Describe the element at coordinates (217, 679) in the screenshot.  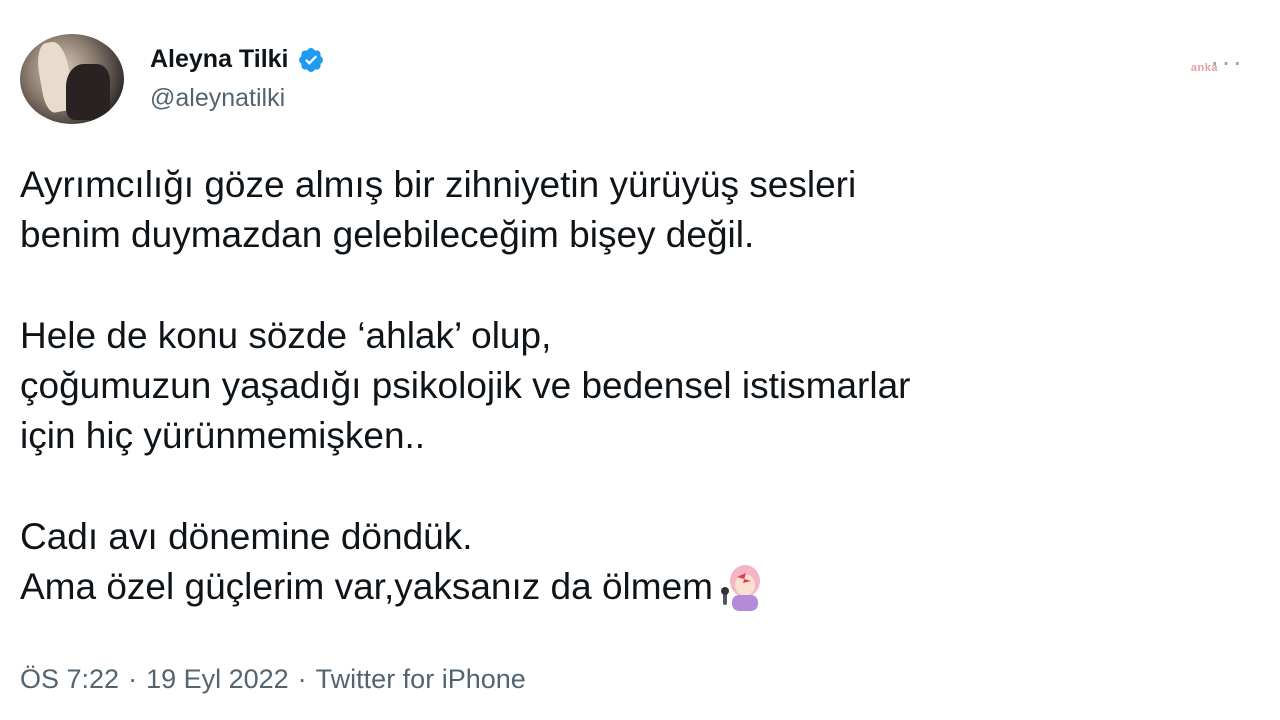
I see `tweet-date: 19 Eyl 2022` at that location.